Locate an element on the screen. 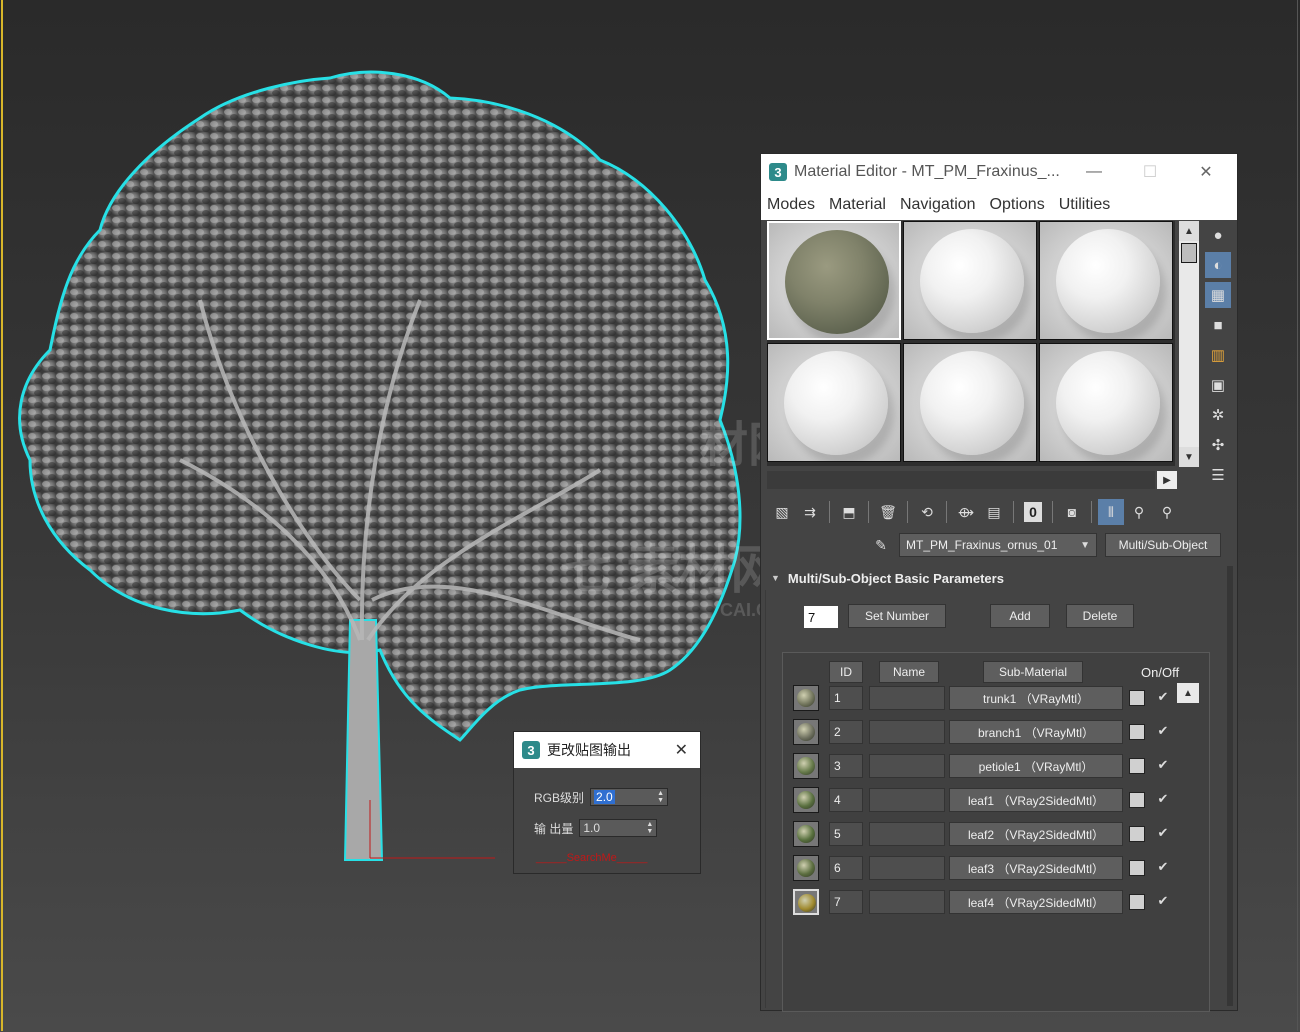 The height and width of the screenshot is (1032, 1300). make-unique-icon: ⟲ is located at coordinates (927, 512).